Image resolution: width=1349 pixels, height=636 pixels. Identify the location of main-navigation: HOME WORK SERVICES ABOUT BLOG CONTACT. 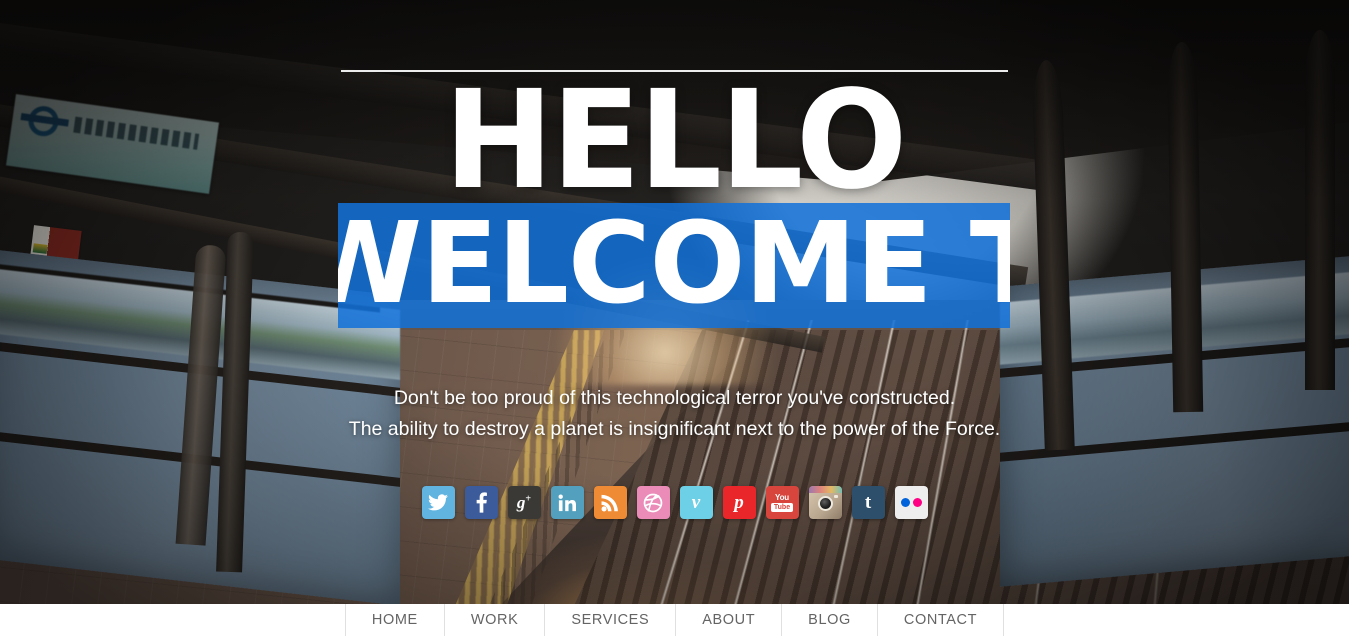
(674, 620).